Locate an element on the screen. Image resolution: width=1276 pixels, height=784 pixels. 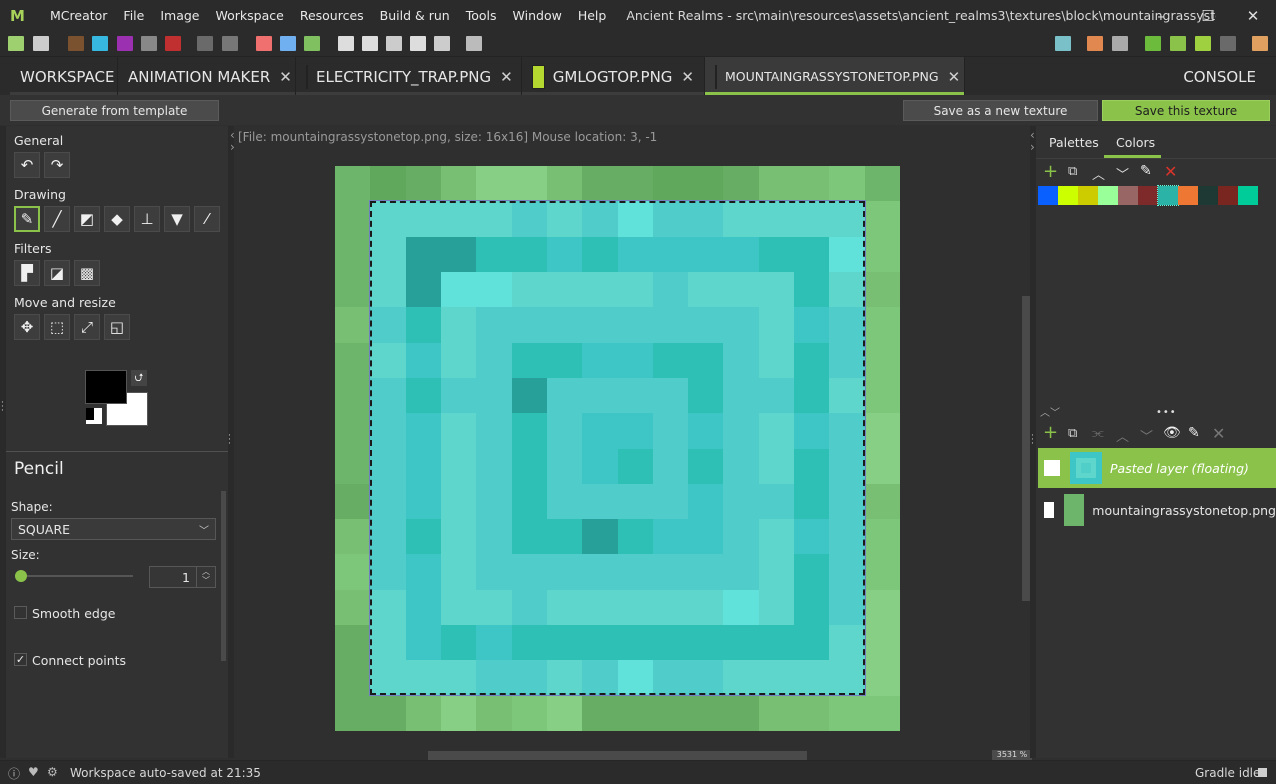
size-spinner: 1 ︿ ﹀ is located at coordinates (182, 577).